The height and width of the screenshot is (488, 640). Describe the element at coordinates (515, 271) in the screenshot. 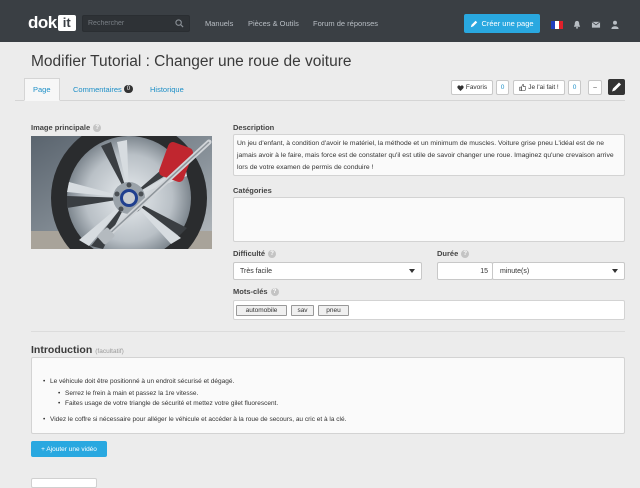

I see `duration-unit-value: minute(s)` at that location.